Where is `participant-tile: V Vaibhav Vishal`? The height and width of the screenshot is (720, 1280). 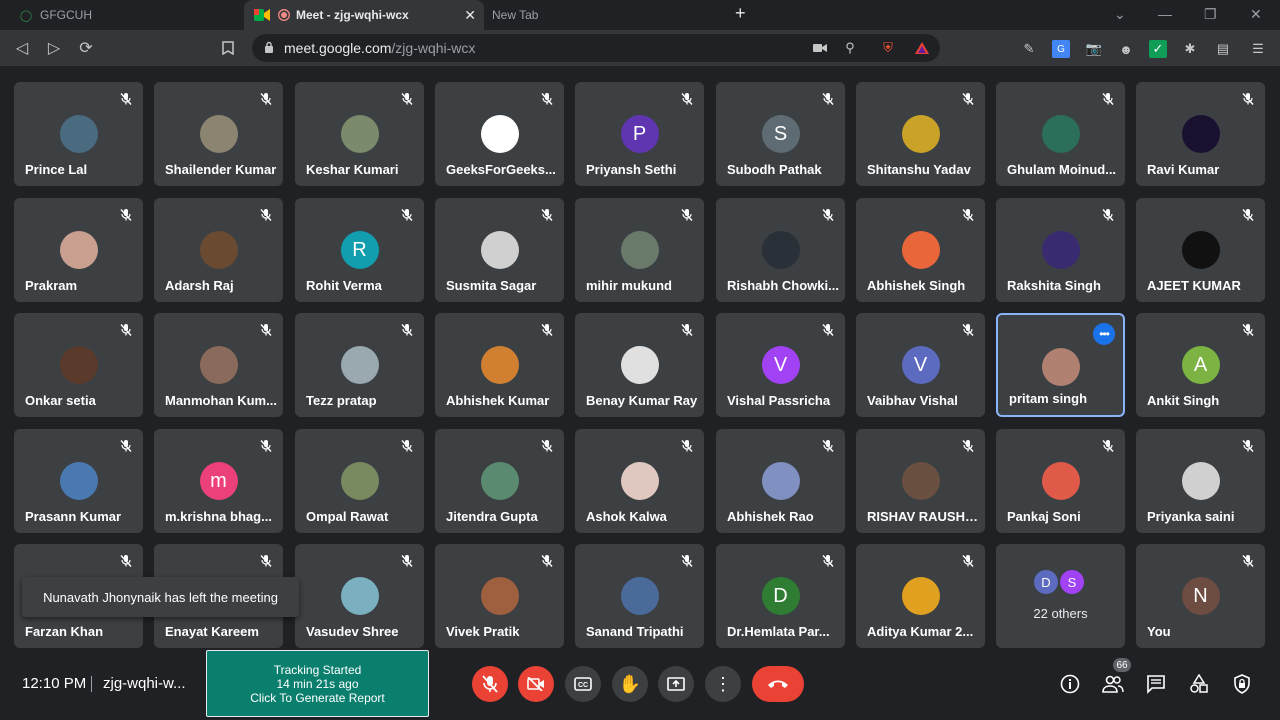
participant-tile: V Vaibhav Vishal is located at coordinates (920, 365).